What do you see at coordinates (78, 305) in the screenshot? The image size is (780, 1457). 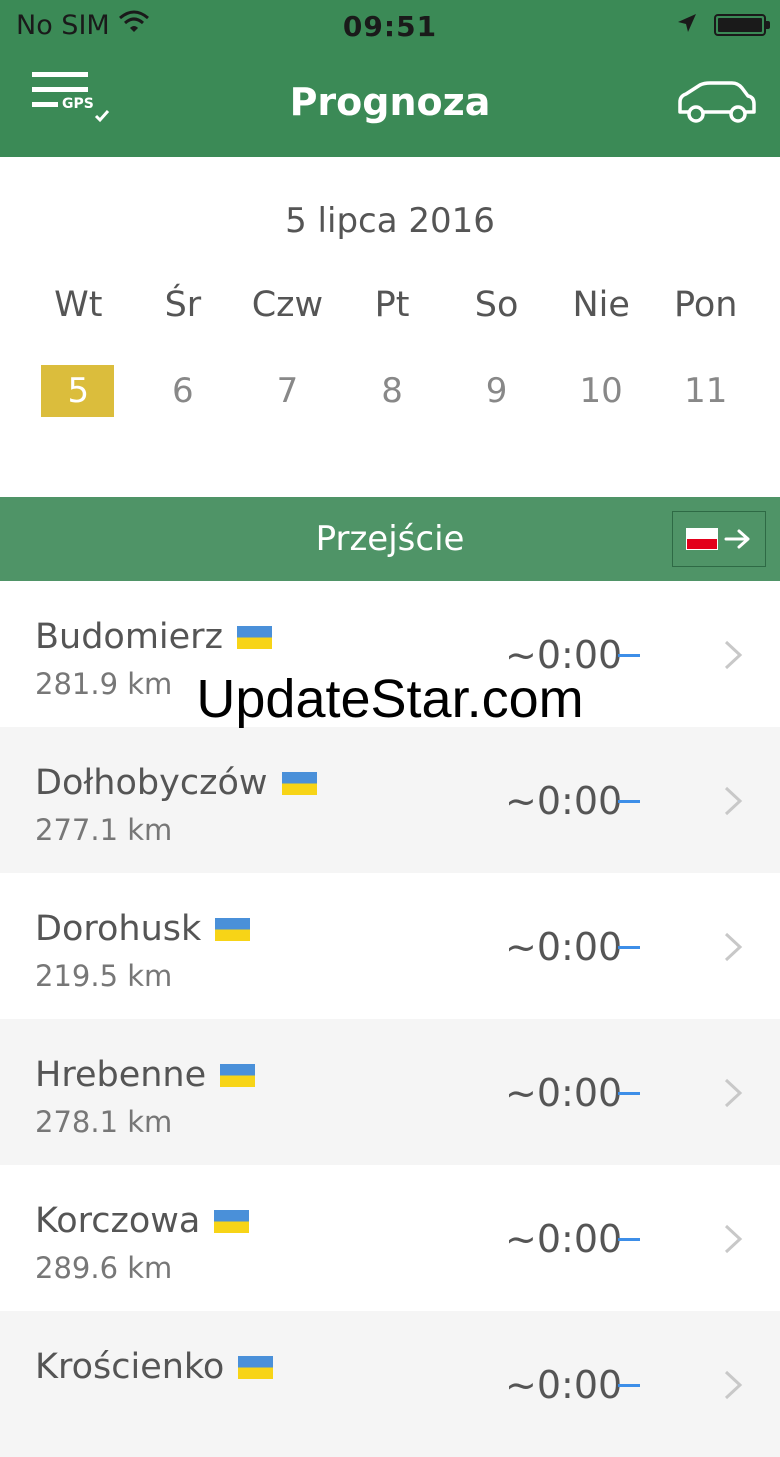 I see `weekday-label: Wt` at bounding box center [78, 305].